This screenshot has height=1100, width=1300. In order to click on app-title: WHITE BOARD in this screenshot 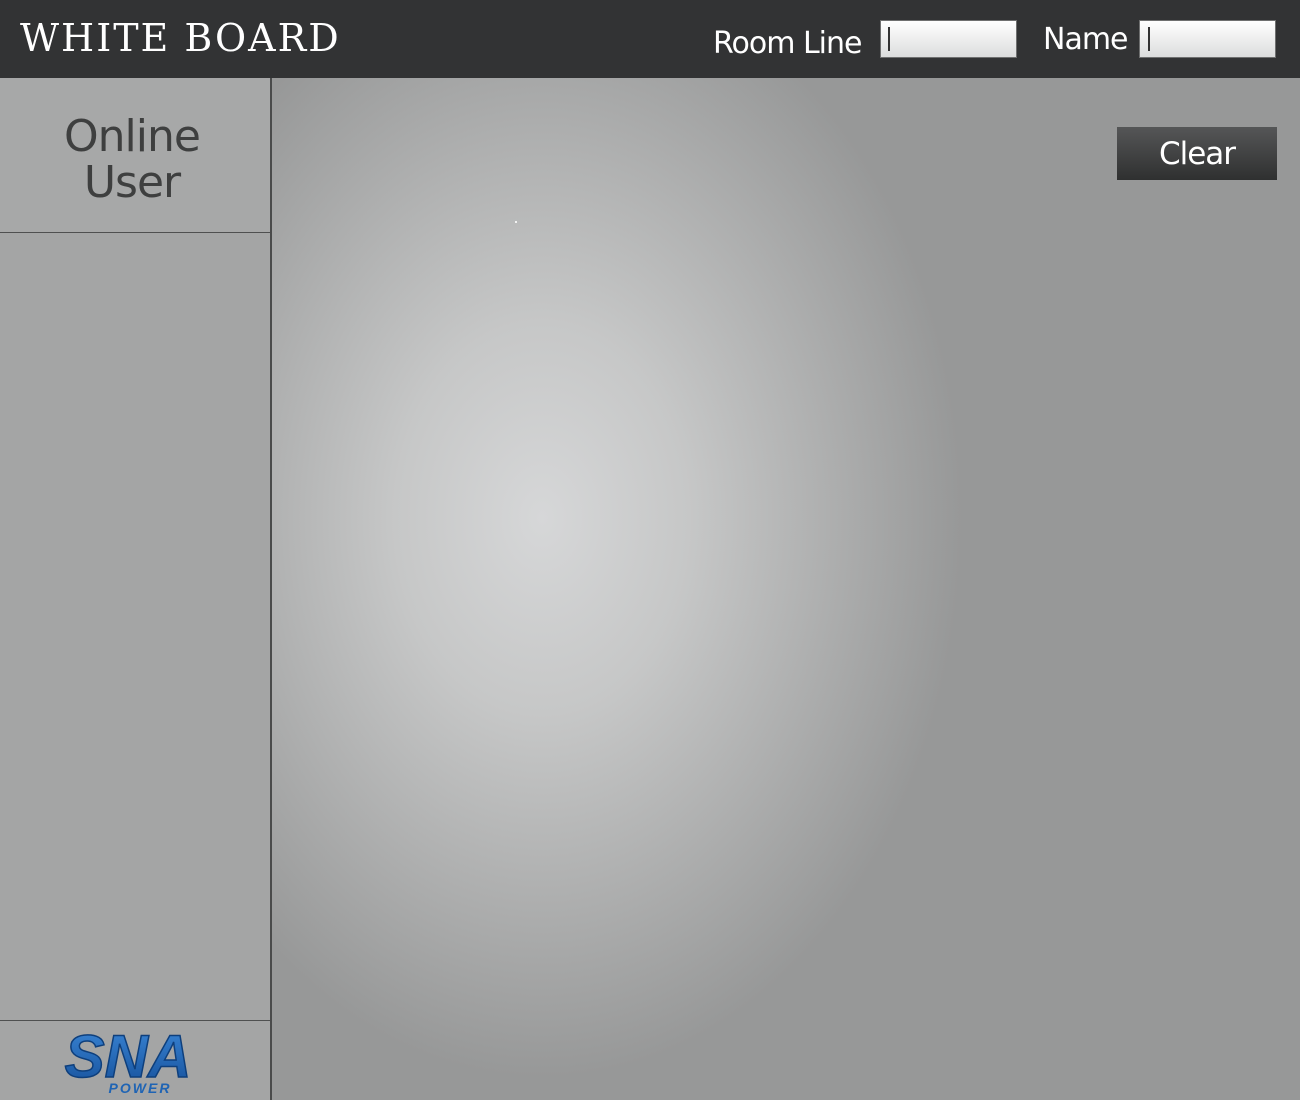, I will do `click(180, 38)`.